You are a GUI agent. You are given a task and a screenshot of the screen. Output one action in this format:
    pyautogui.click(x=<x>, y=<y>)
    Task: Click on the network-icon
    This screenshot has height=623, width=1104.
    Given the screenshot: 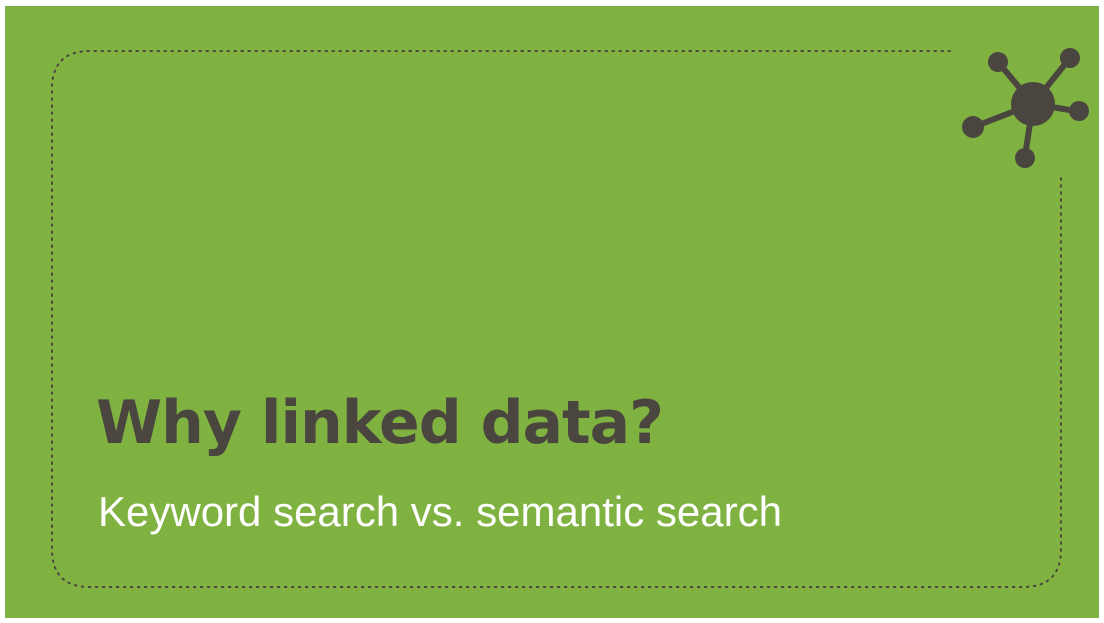 What is the action you would take?
    pyautogui.click(x=1025, y=108)
    